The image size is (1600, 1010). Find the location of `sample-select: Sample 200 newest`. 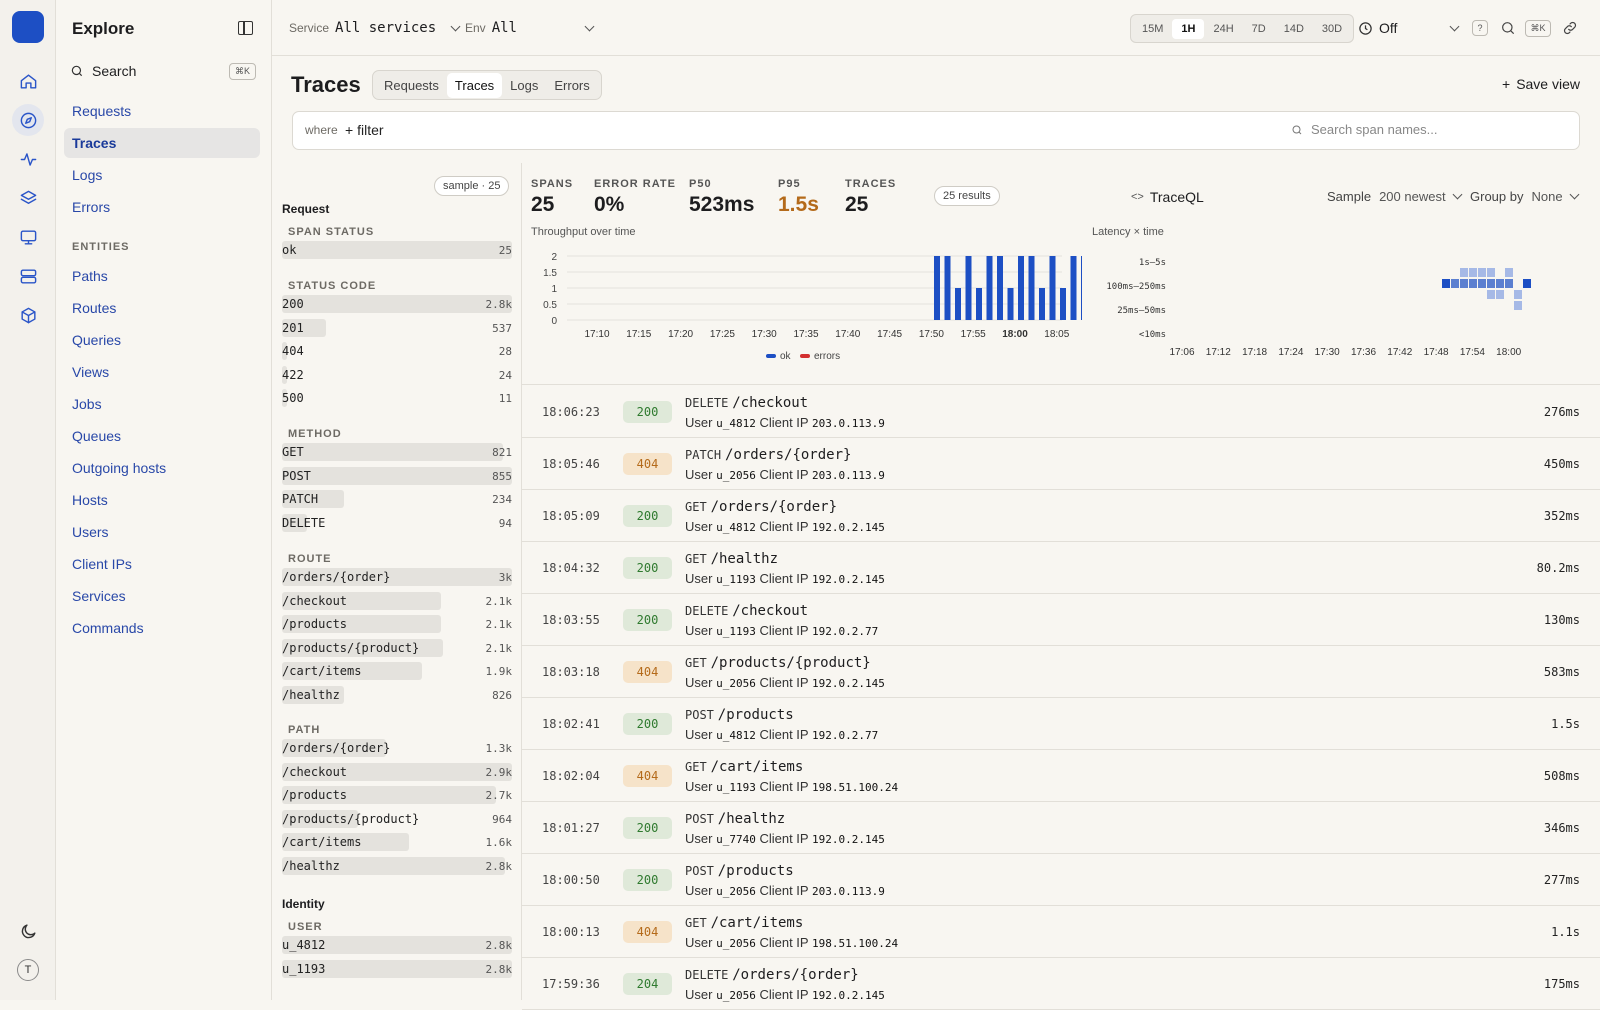

sample-select: Sample 200 newest is located at coordinates (1395, 196).